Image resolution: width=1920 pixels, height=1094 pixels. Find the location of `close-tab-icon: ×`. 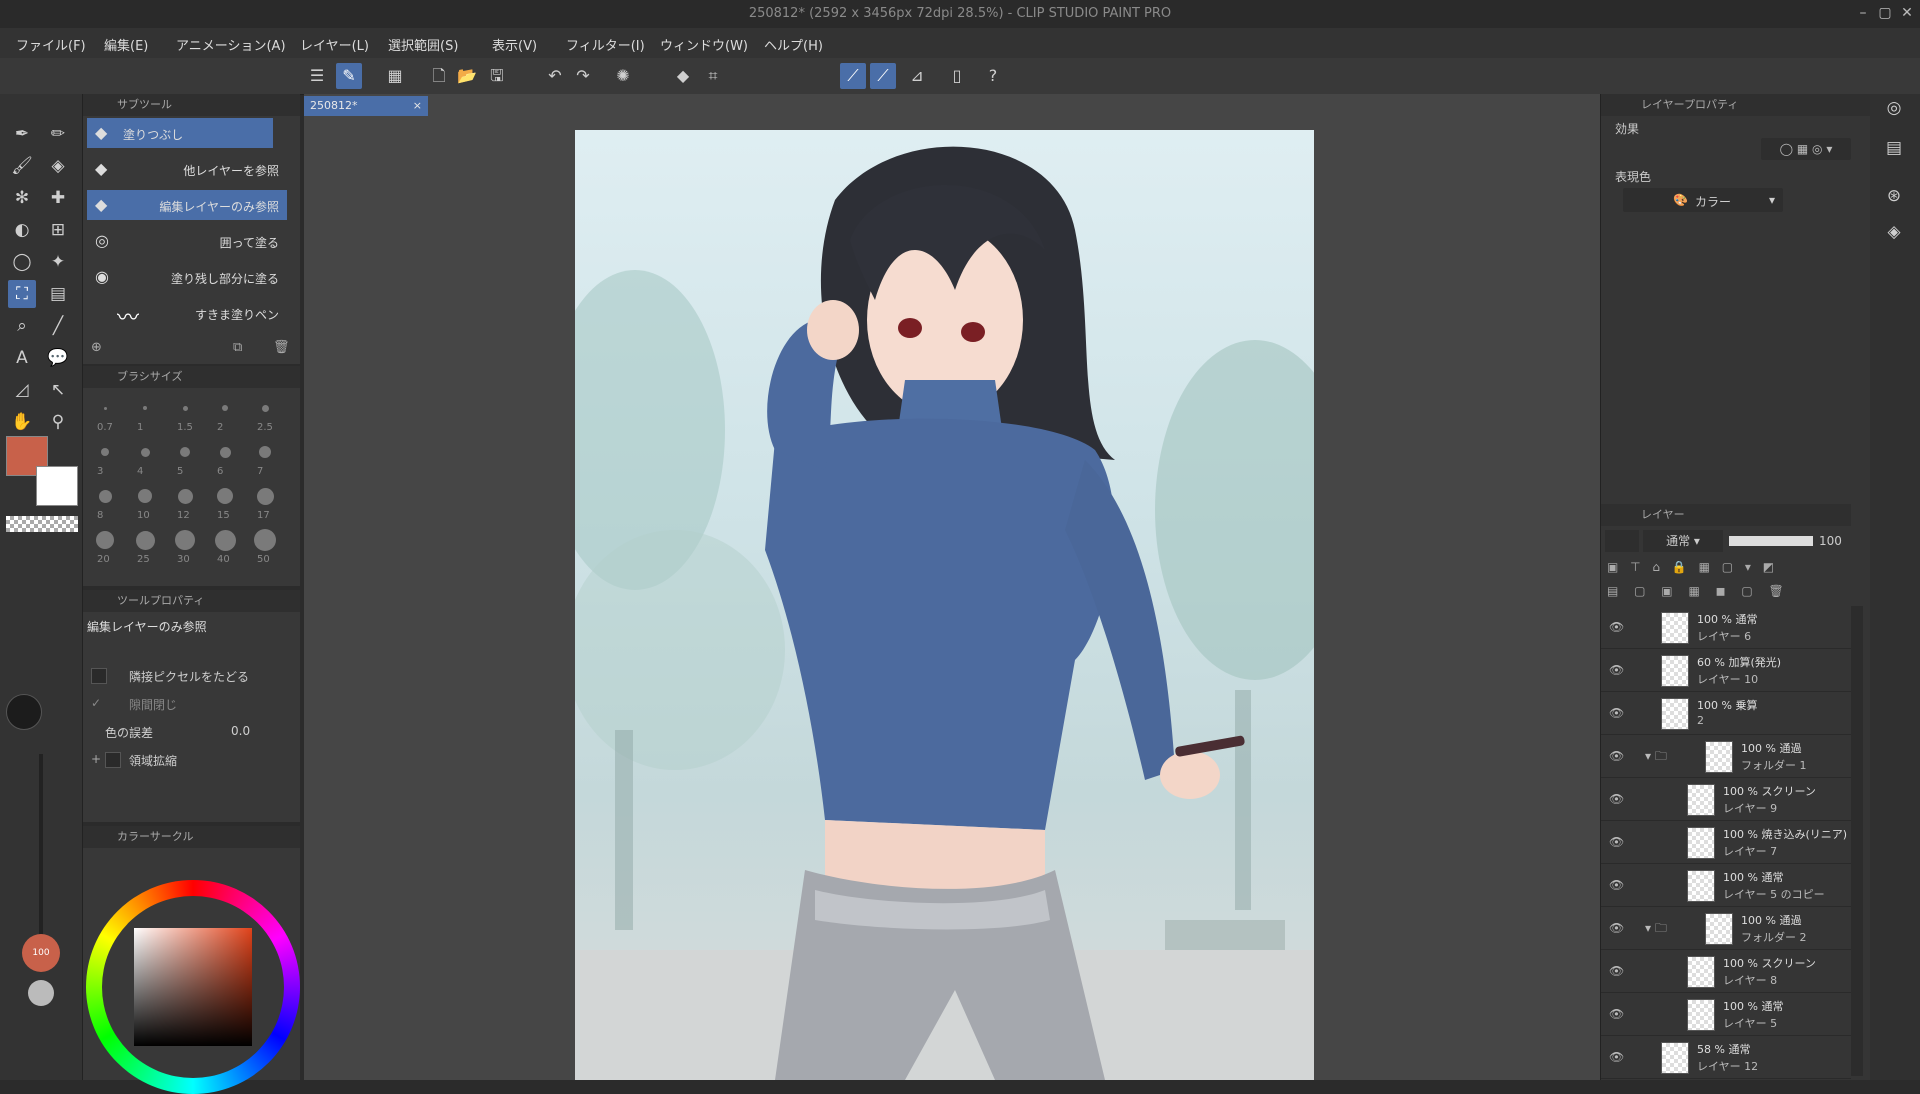

close-tab-icon: × is located at coordinates (417, 106).